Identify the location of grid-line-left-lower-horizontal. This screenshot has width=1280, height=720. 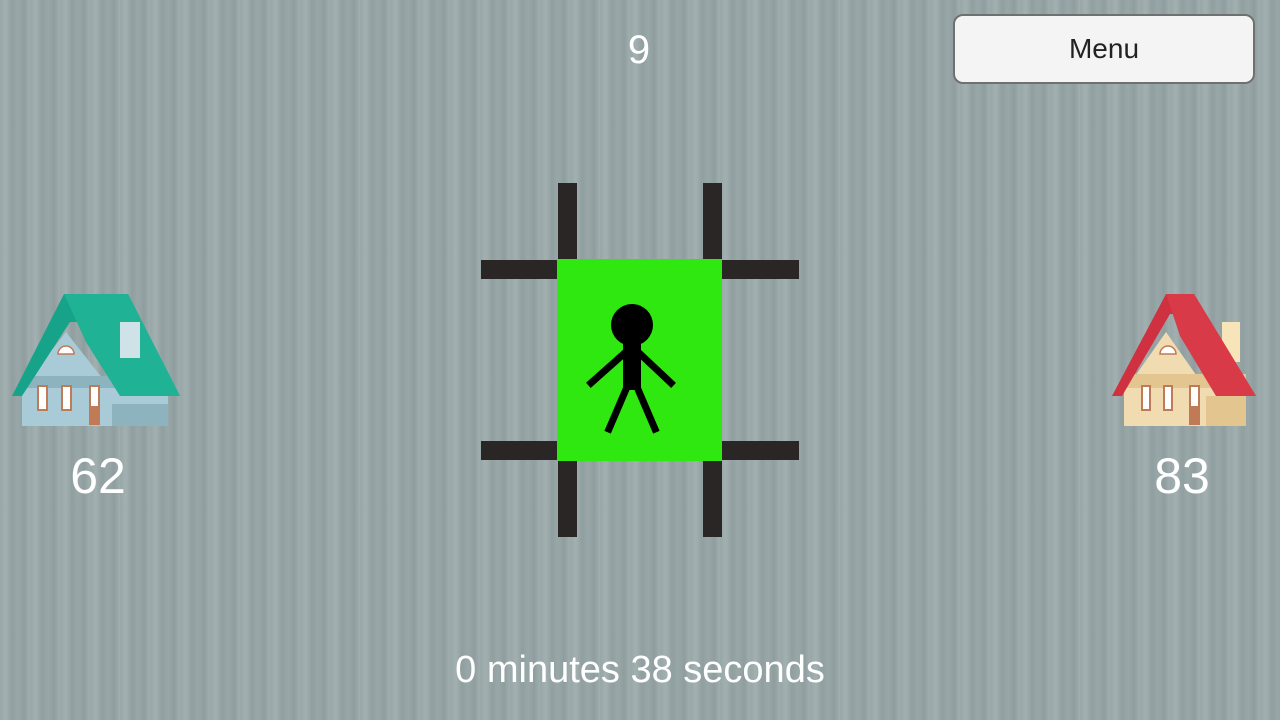
(519, 450).